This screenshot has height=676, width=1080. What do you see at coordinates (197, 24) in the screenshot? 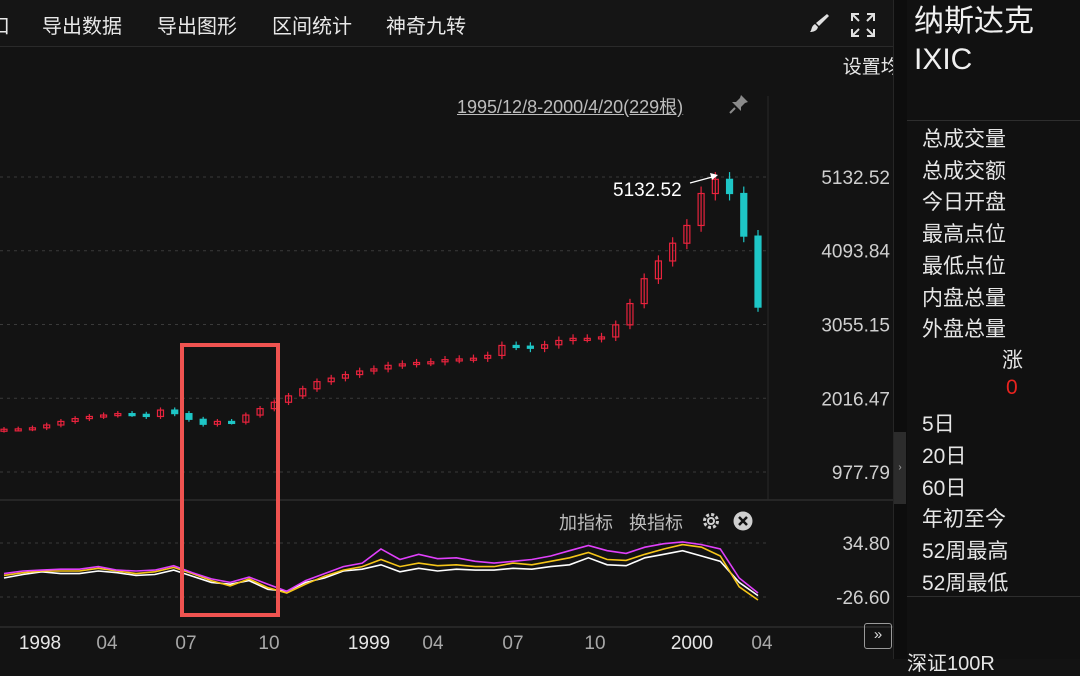
I see `export-graph-button: 导出图形` at bounding box center [197, 24].